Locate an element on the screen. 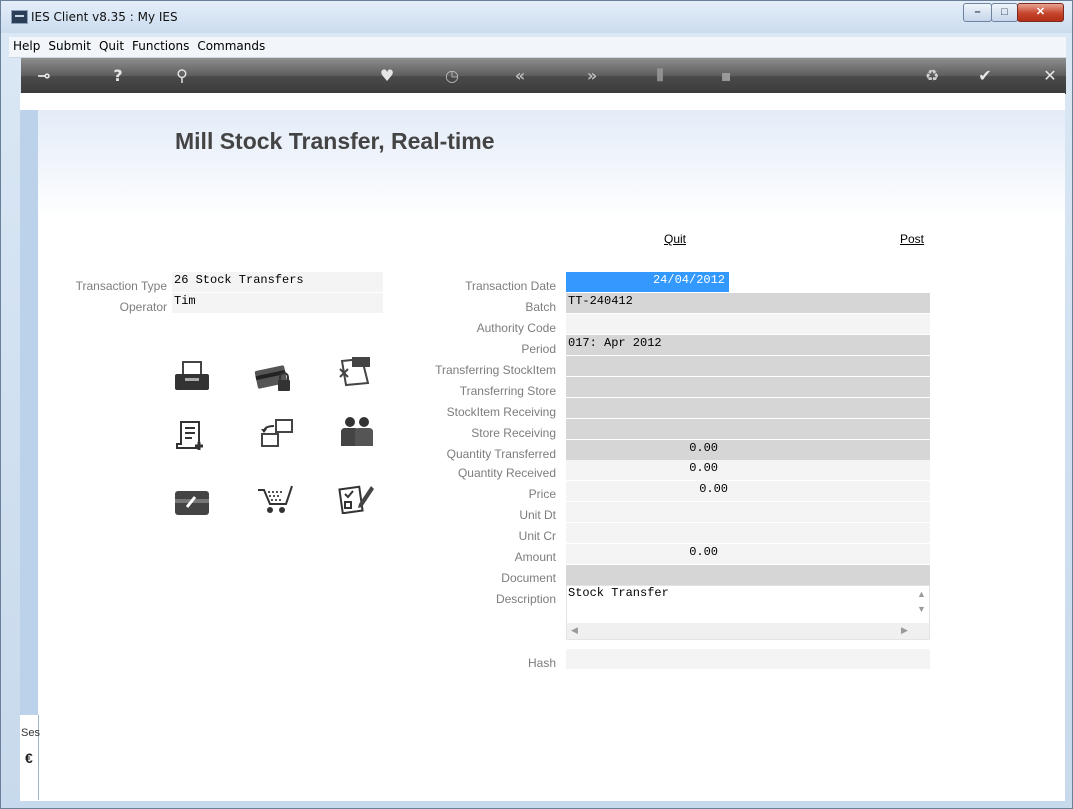 The height and width of the screenshot is (809, 1073). unit-cr-label: Unit Cr is located at coordinates (537, 536).